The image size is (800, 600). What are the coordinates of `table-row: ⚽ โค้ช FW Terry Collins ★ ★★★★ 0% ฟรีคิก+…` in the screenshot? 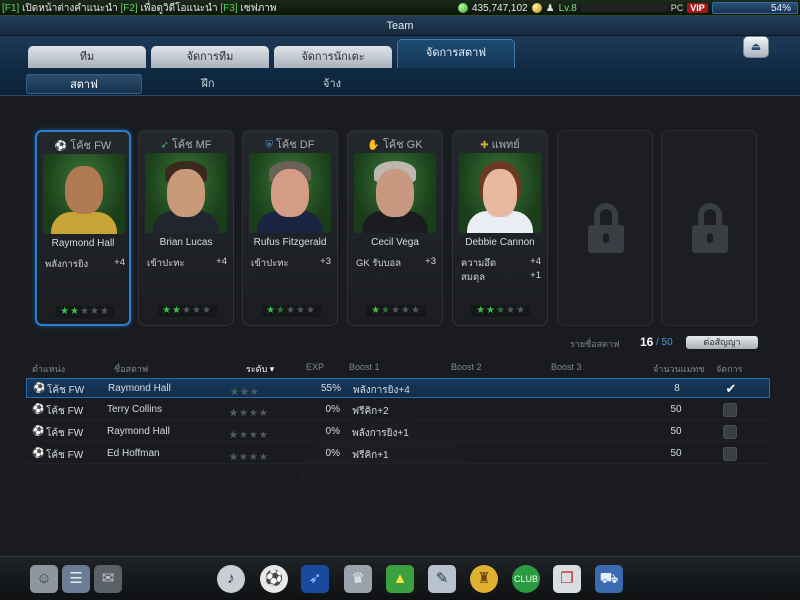 It's located at (398, 410).